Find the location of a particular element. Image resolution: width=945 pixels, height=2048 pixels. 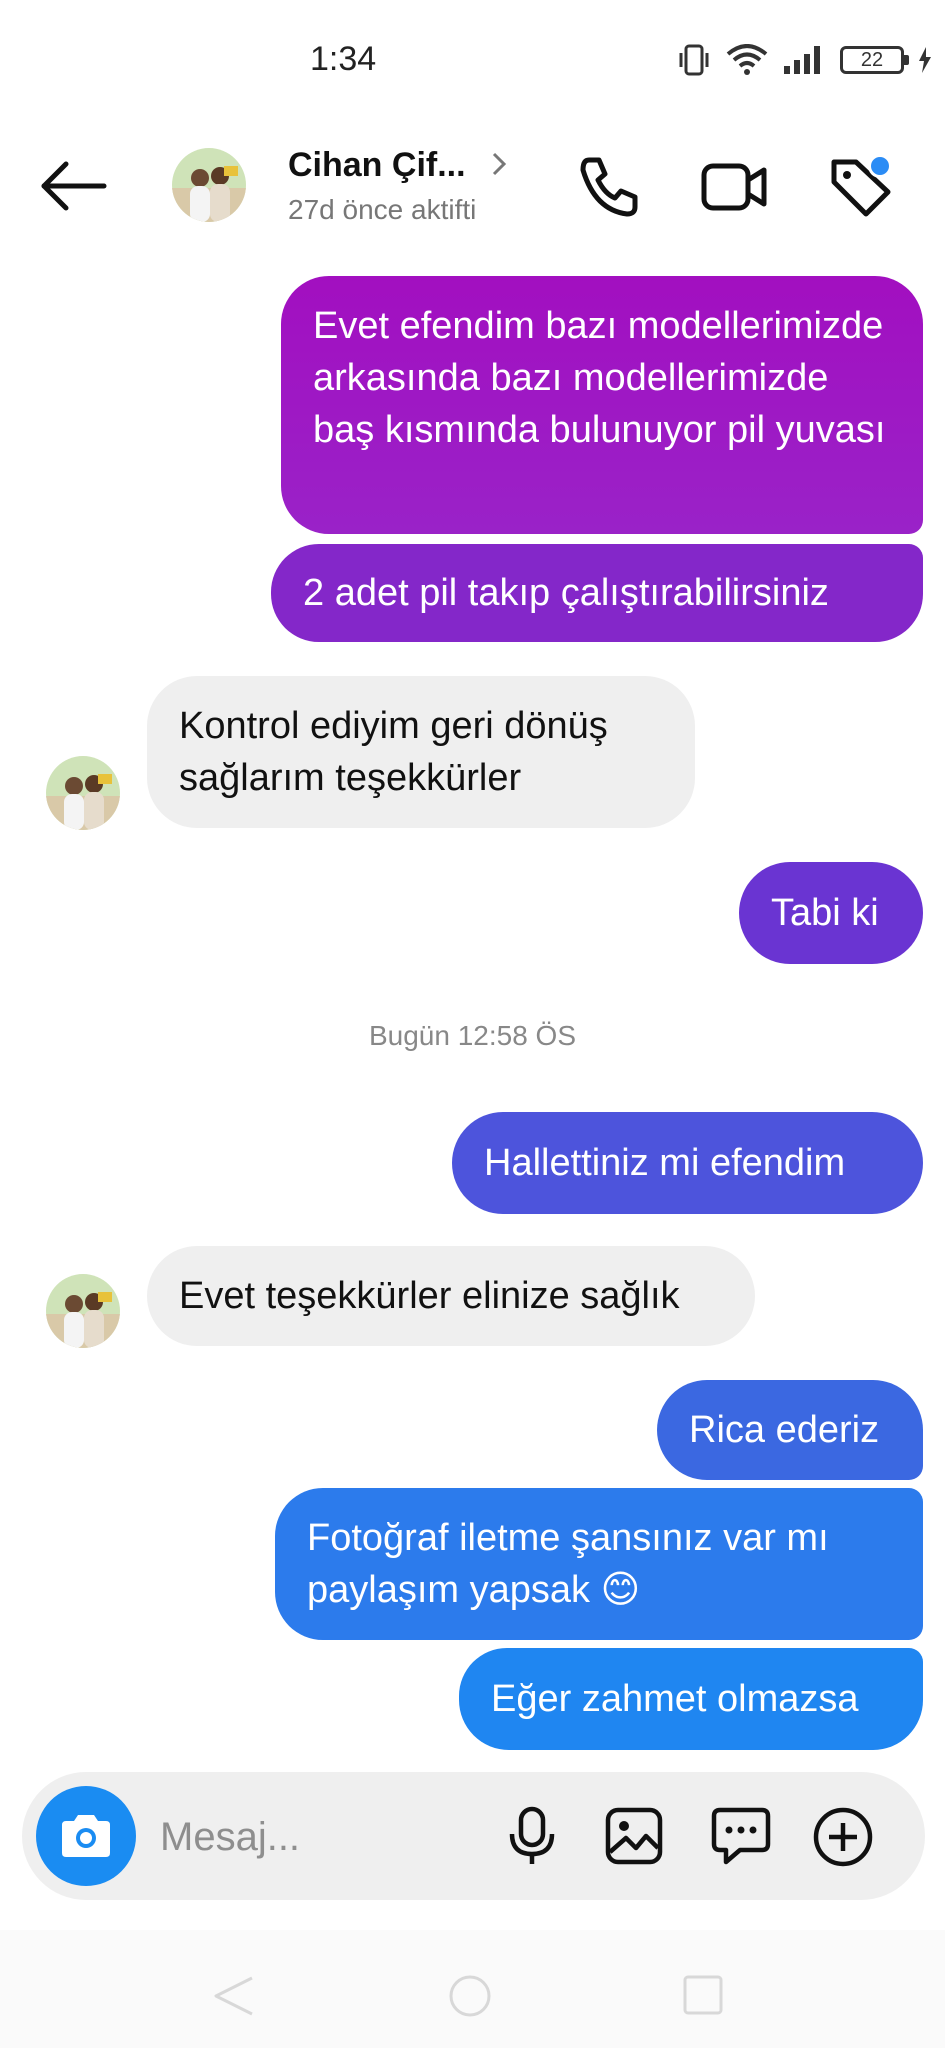

battery-icon: 22 is located at coordinates (874, 60).